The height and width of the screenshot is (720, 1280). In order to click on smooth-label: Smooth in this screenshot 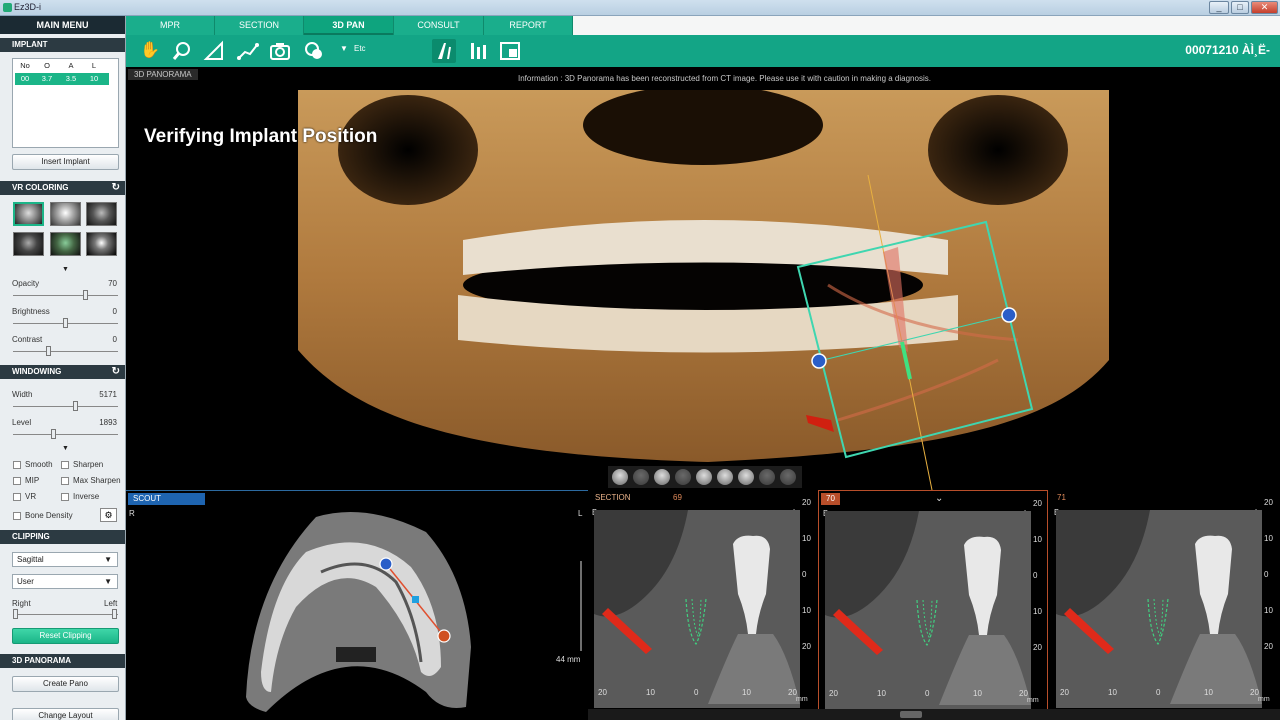, I will do `click(39, 464)`.